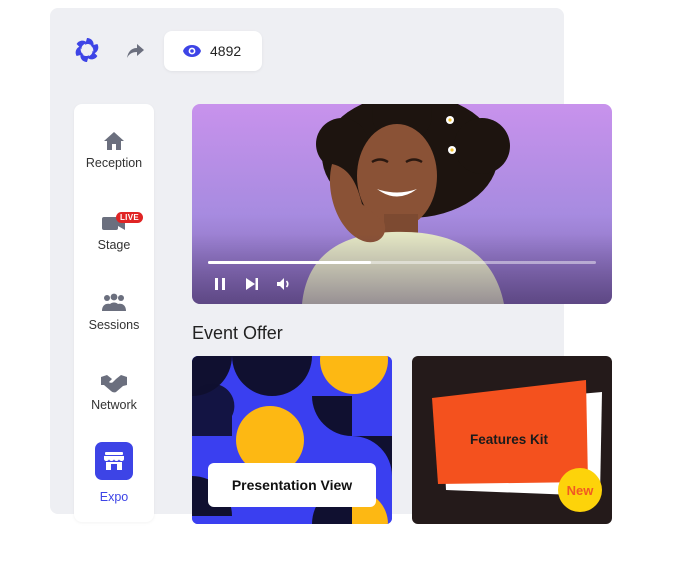 The height and width of the screenshot is (565, 700). I want to click on sidebar-item-label: Stage, so click(114, 245).